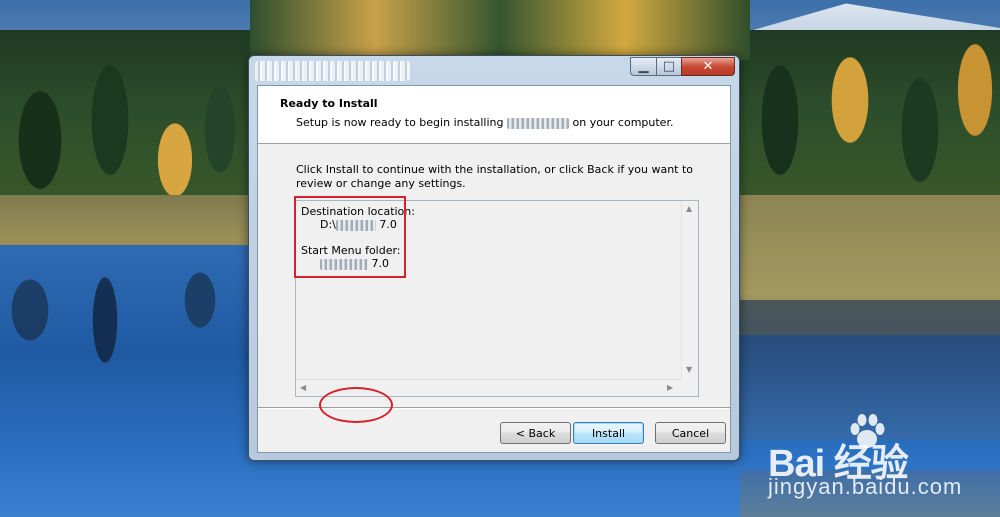 The width and height of the screenshot is (1000, 517). What do you see at coordinates (538, 123) in the screenshot?
I see `obscured-app-name` at bounding box center [538, 123].